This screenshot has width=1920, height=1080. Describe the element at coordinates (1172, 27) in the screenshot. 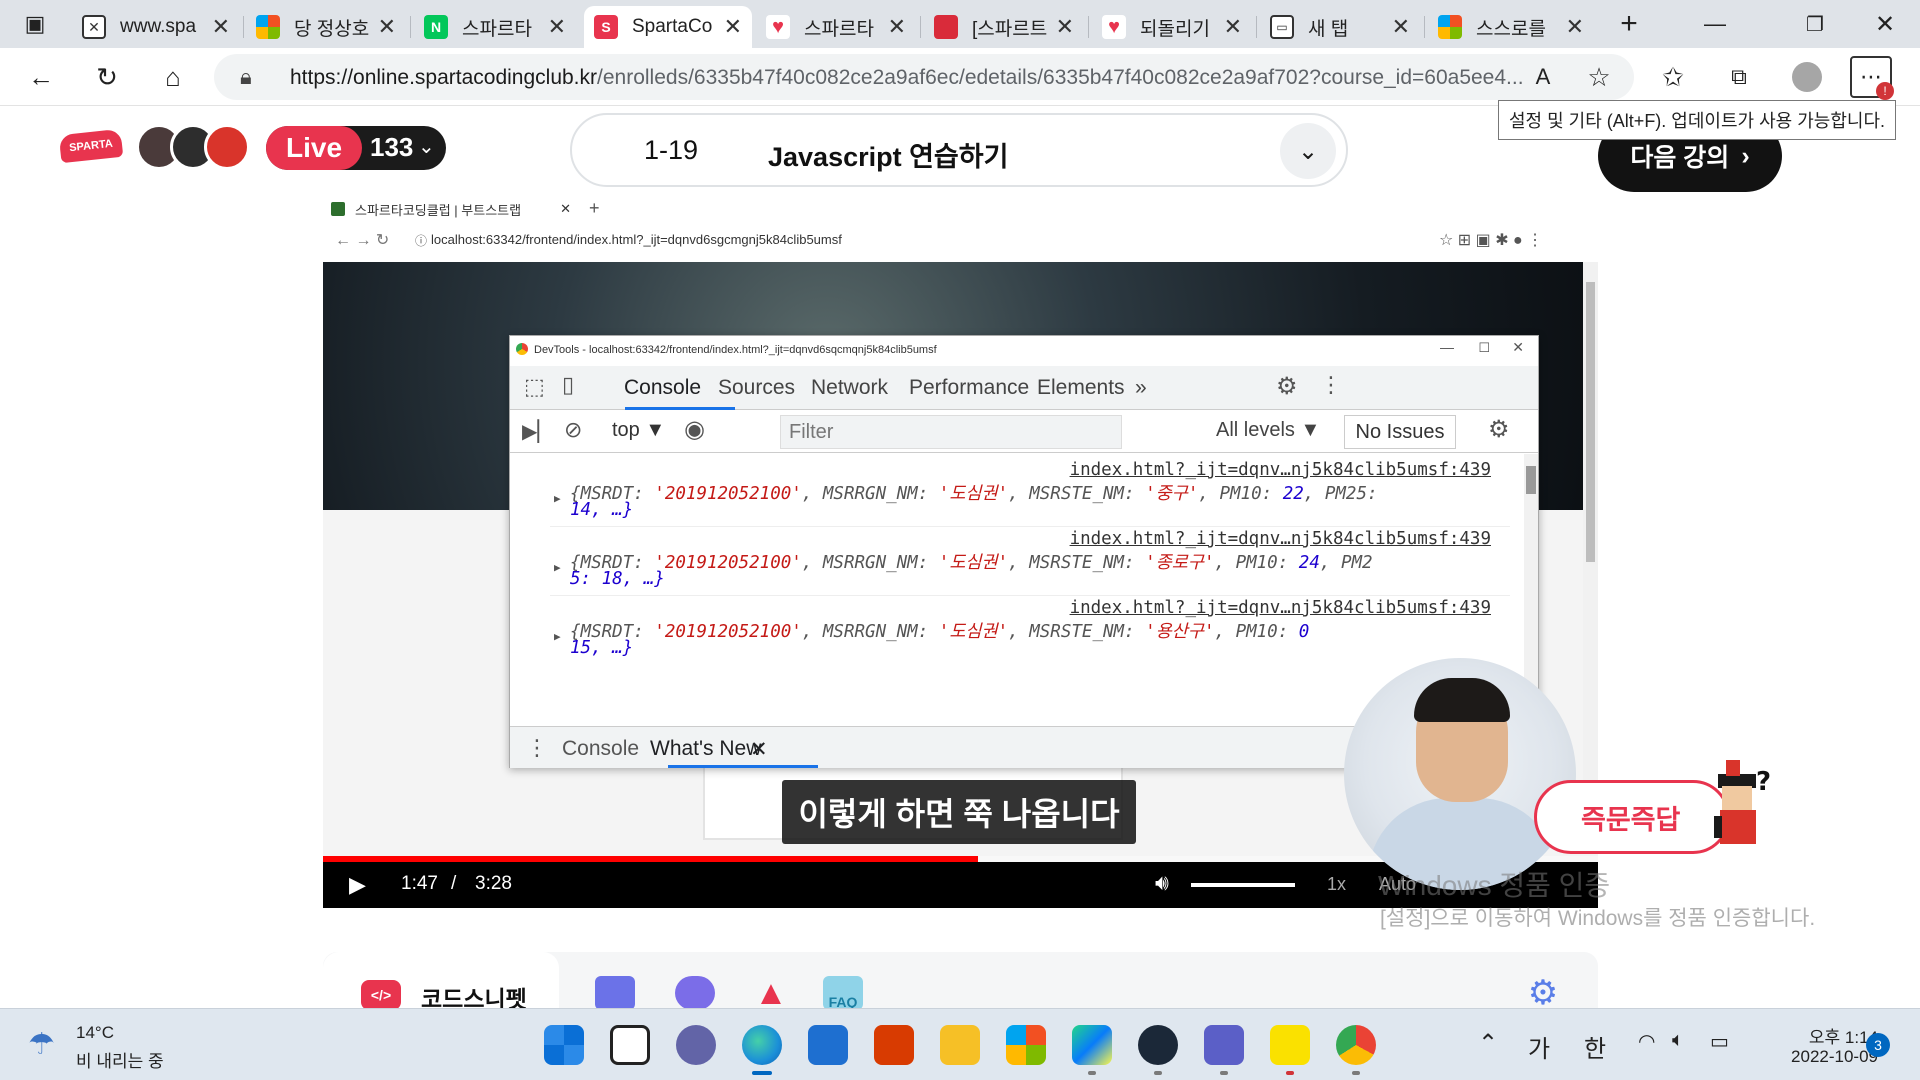

I see `browser-tab: ♥ 되돌리기 ✕` at that location.